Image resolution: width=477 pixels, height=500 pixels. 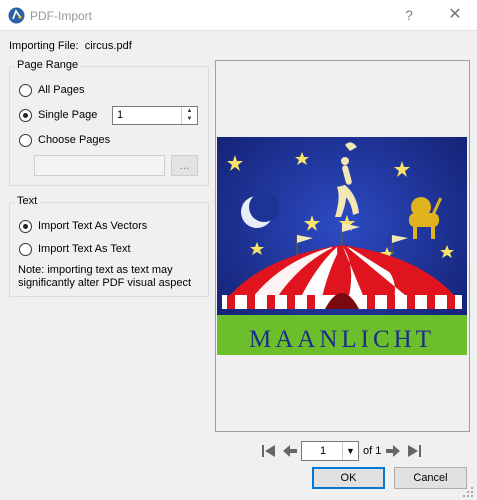 I want to click on next-page-icon, so click(x=393, y=451).